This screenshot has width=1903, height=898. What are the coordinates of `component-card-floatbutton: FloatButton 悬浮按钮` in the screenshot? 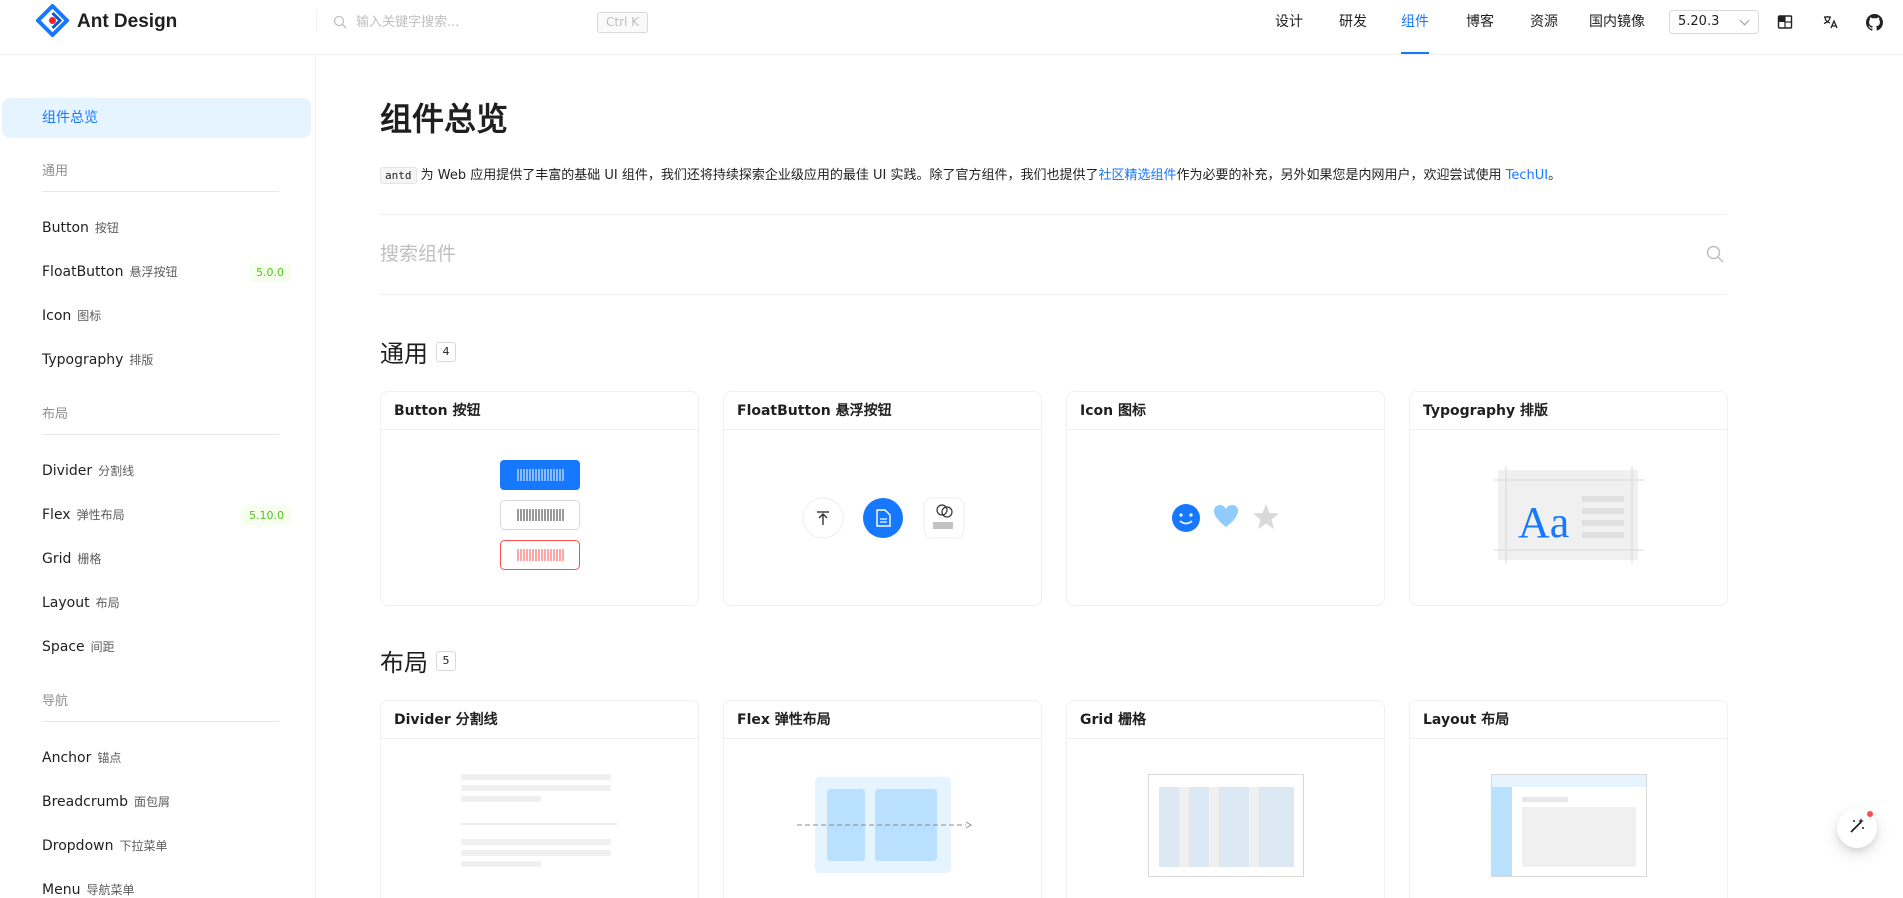 It's located at (882, 498).